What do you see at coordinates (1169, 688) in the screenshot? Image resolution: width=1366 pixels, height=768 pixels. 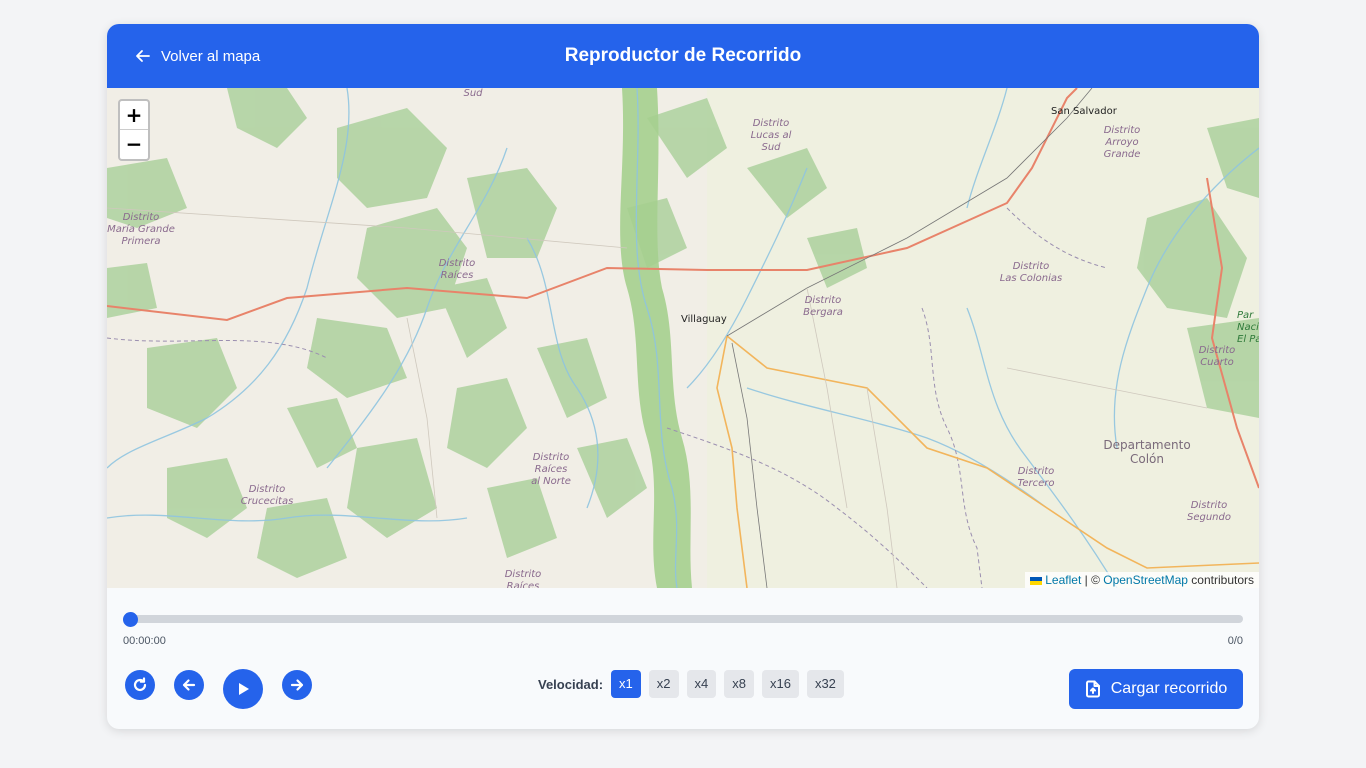 I see `load-route-label: Cargar recorrido` at bounding box center [1169, 688].